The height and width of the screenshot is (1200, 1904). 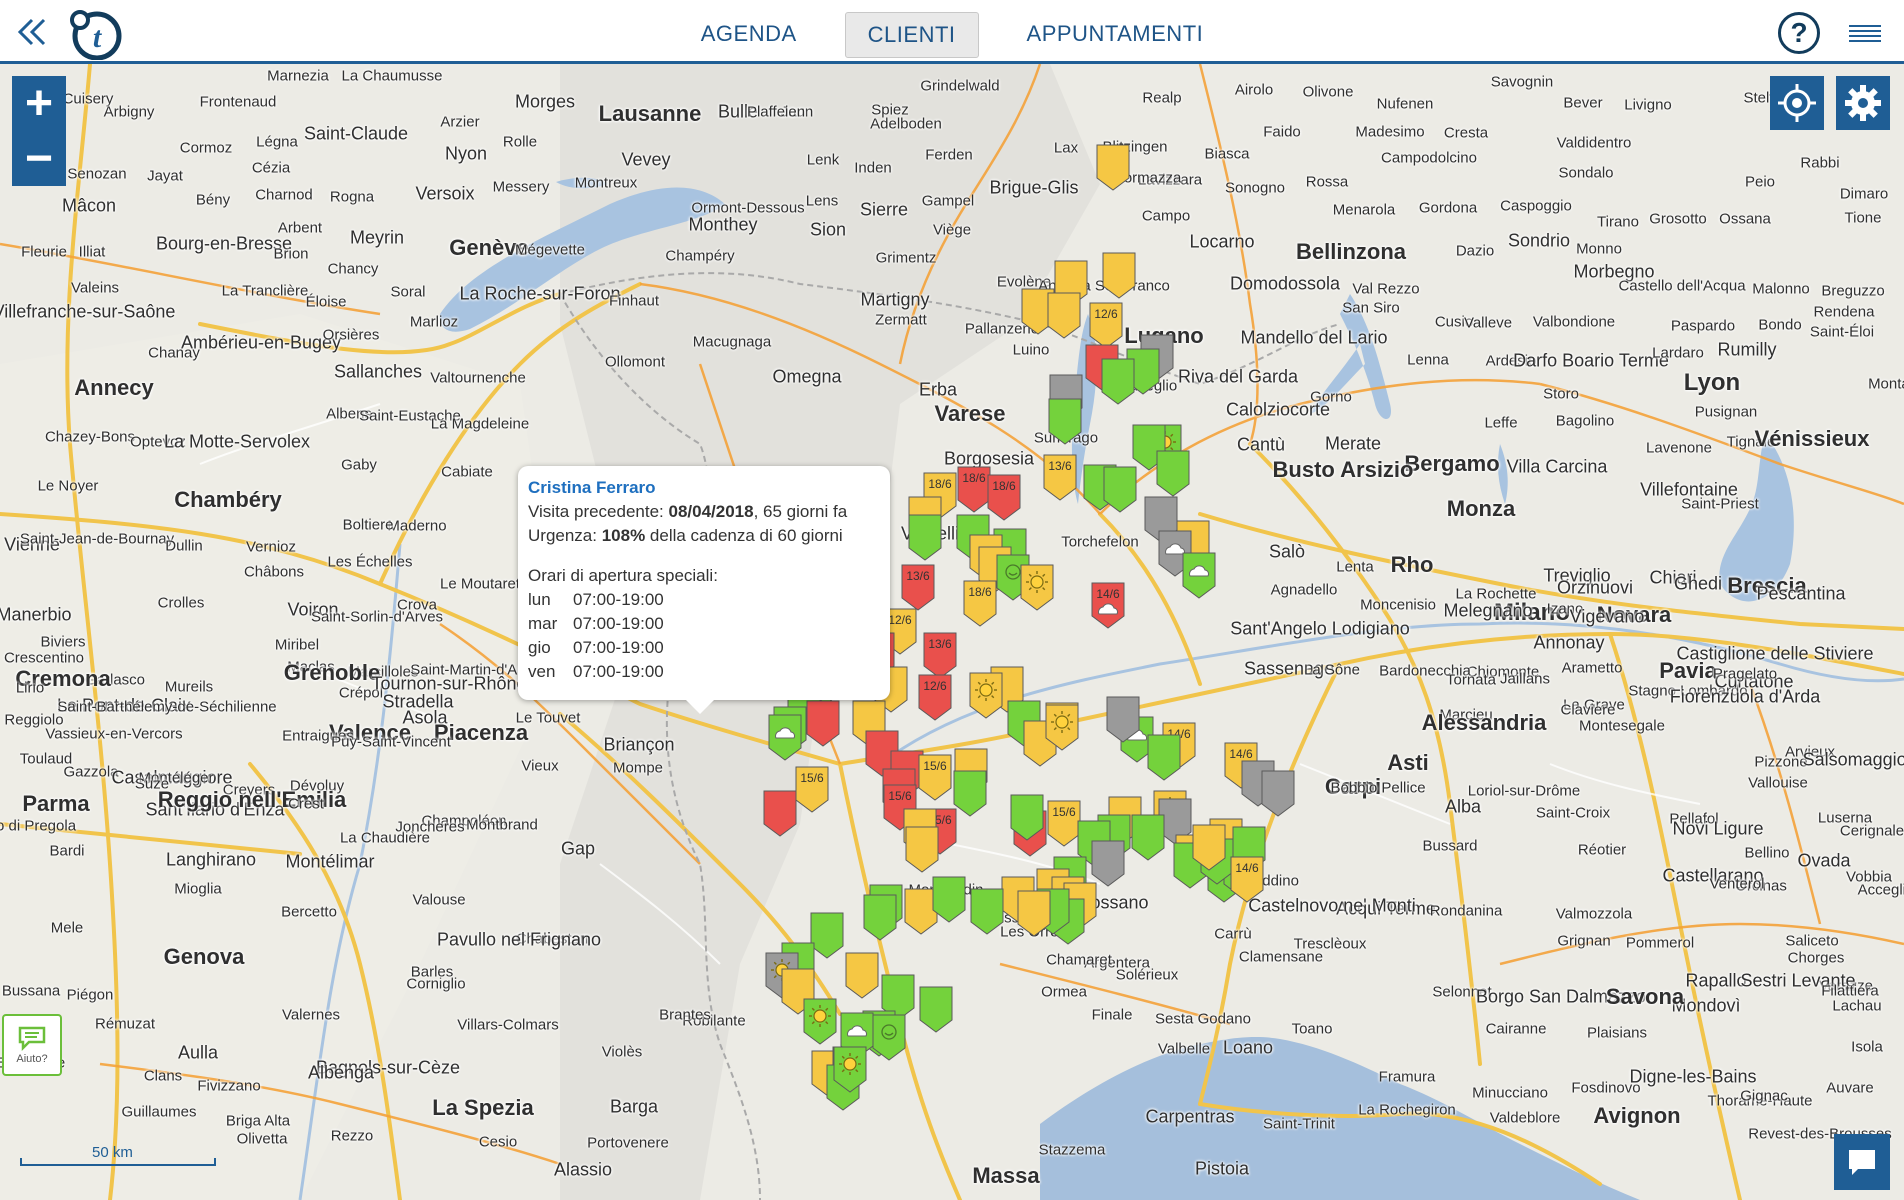 What do you see at coordinates (39, 103) in the screenshot?
I see `zoom-in-button: +` at bounding box center [39, 103].